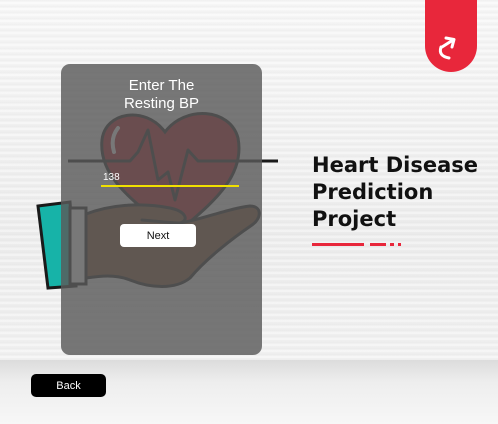 The height and width of the screenshot is (424, 498). I want to click on title-underline-decoration, so click(356, 244).